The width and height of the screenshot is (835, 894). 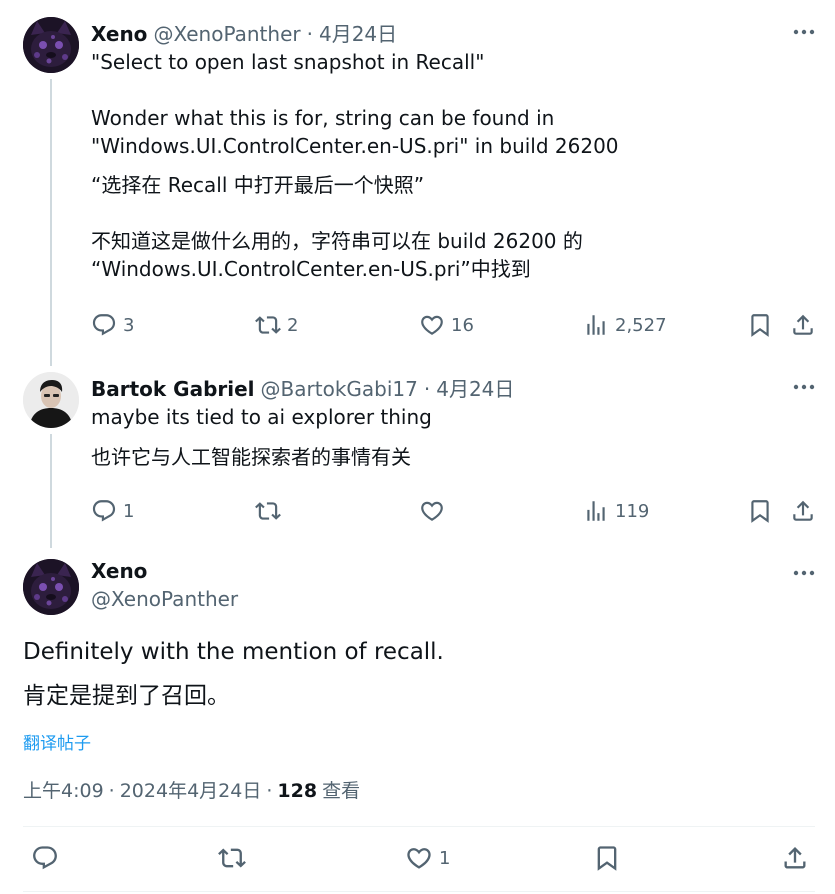 I want to click on reply-button: 1, so click(x=112, y=511).